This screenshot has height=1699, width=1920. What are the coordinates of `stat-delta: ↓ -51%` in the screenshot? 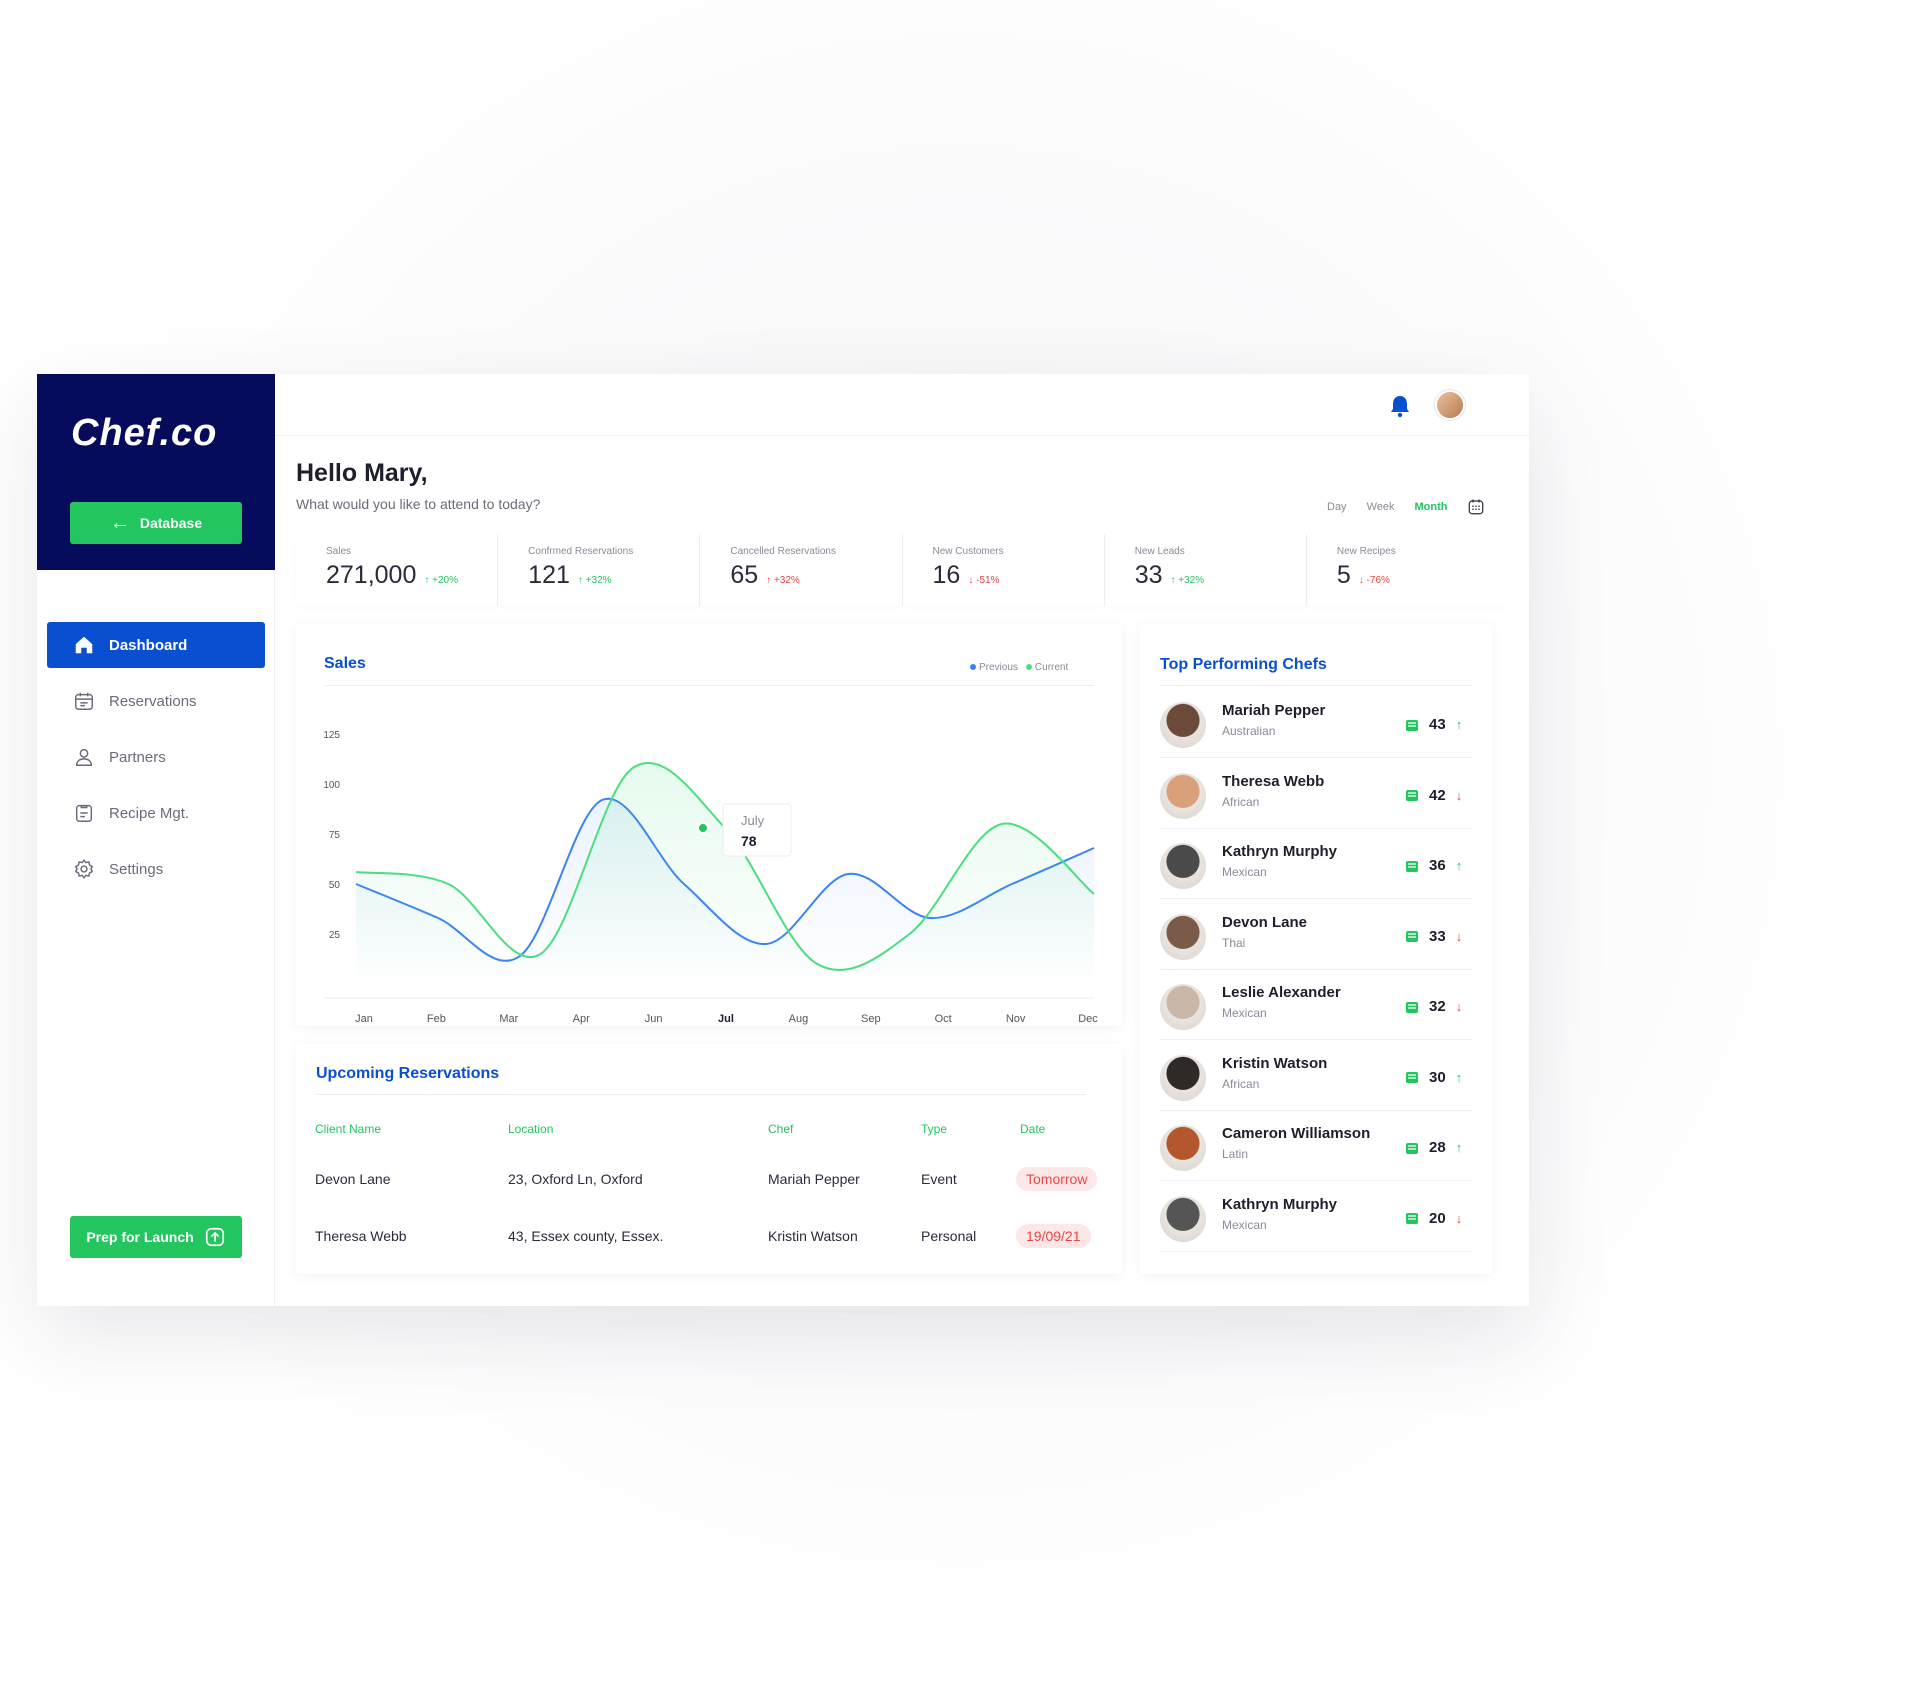 It's located at (984, 580).